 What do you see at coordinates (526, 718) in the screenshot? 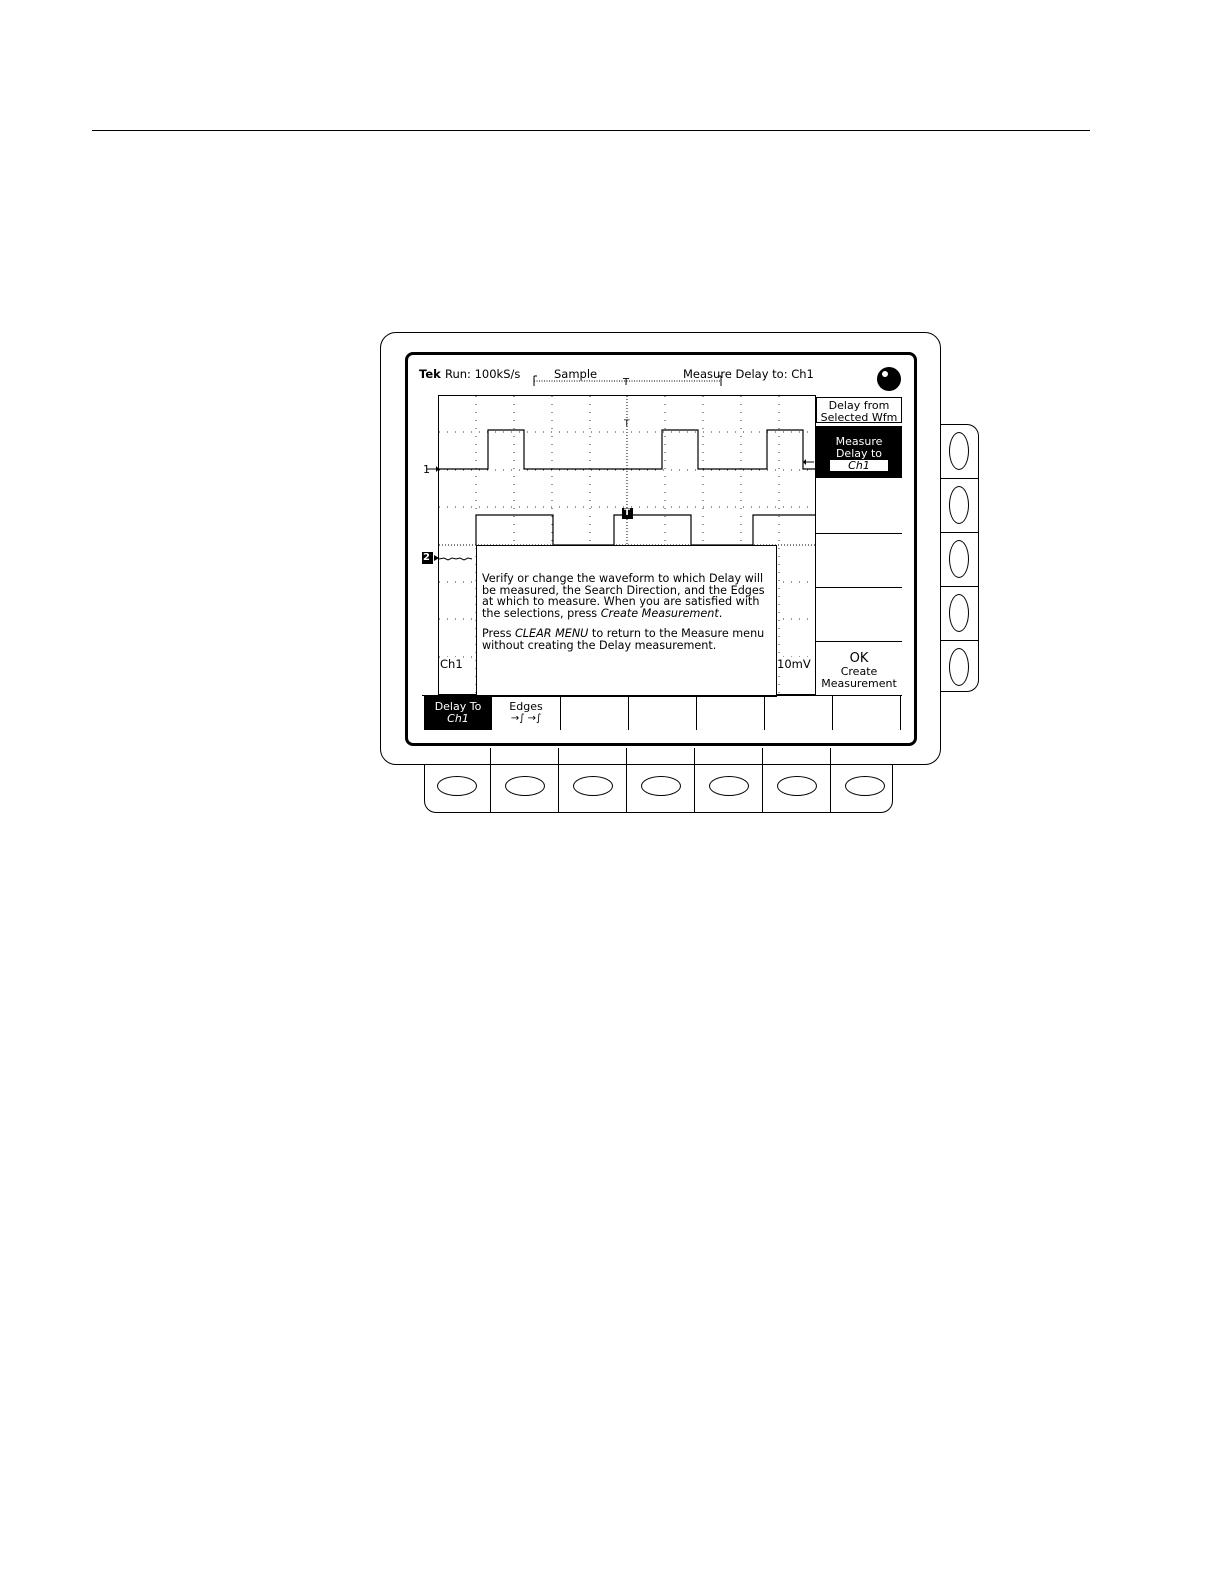
I see `rising-edge-icon: →∫ →∫` at bounding box center [526, 718].